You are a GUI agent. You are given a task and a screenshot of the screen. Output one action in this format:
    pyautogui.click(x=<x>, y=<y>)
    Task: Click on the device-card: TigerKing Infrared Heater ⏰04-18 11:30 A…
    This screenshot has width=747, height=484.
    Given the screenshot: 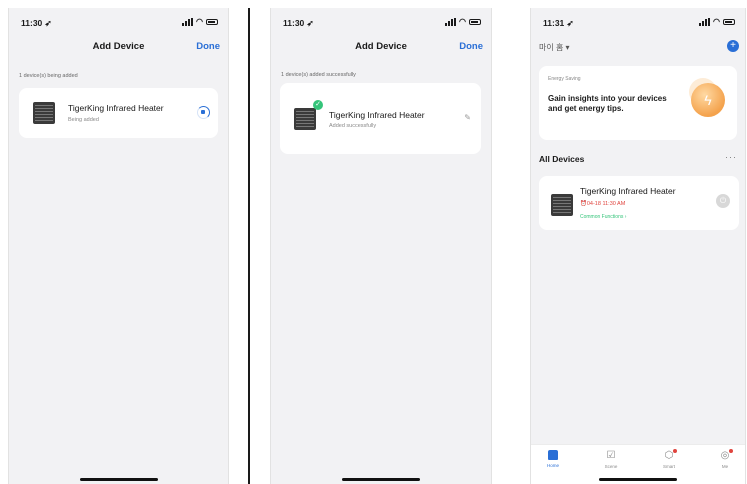 What is the action you would take?
    pyautogui.click(x=639, y=203)
    